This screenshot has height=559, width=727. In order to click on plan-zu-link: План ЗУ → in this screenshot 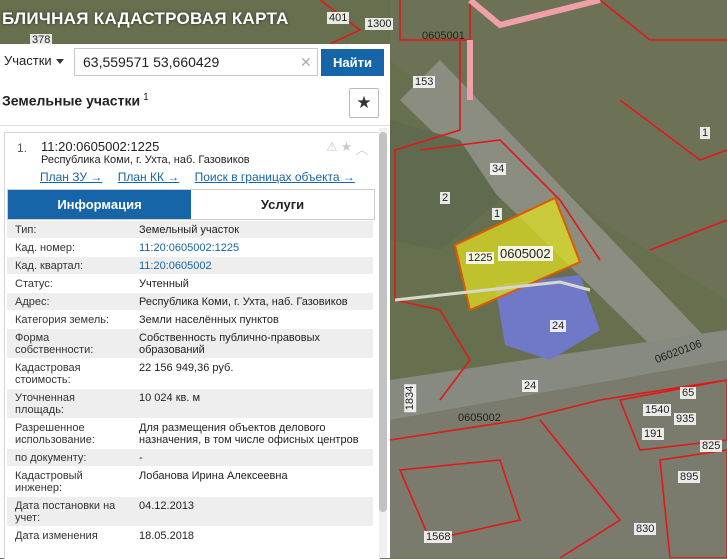, I will do `click(71, 177)`.